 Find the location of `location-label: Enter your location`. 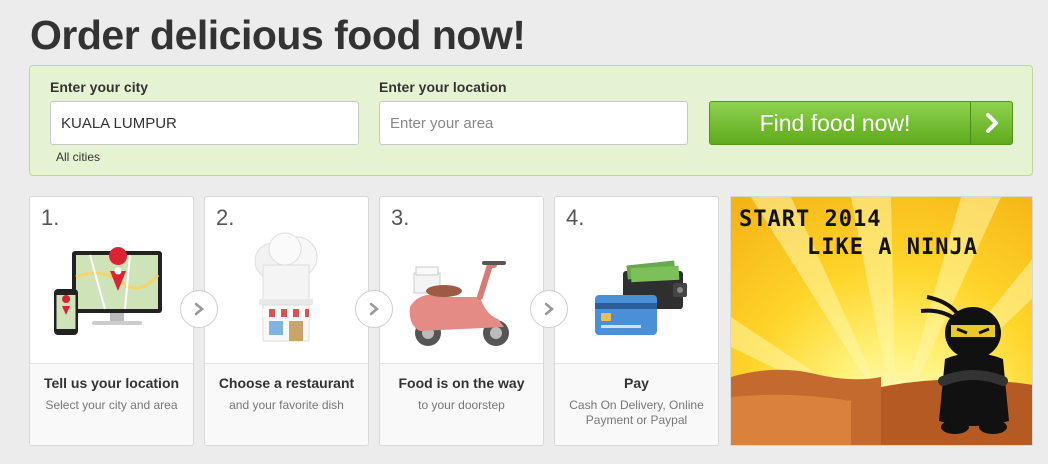

location-label: Enter your location is located at coordinates (443, 87).